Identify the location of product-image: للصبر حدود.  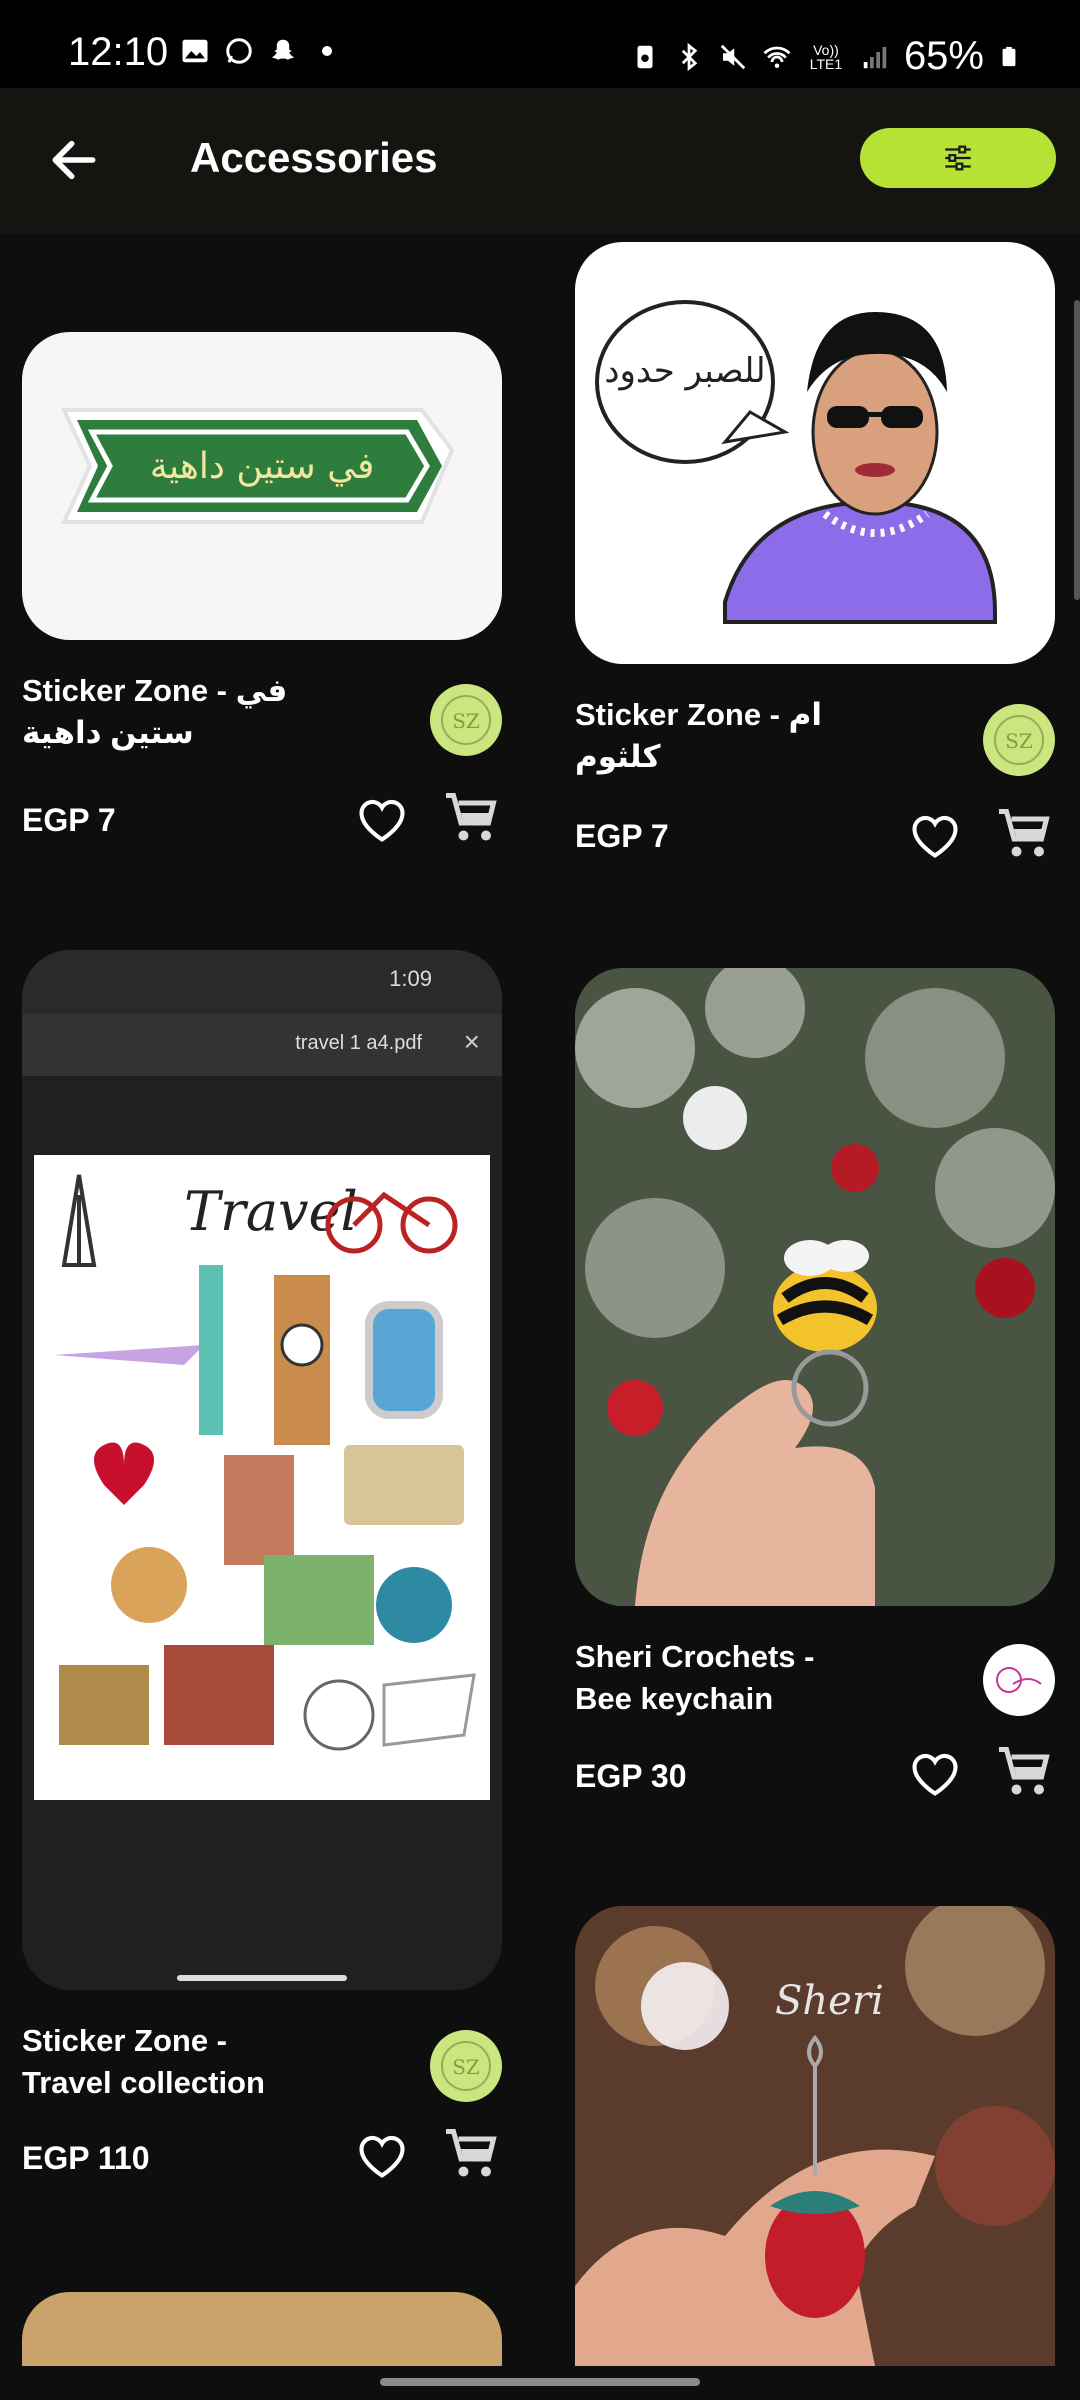
(815, 453).